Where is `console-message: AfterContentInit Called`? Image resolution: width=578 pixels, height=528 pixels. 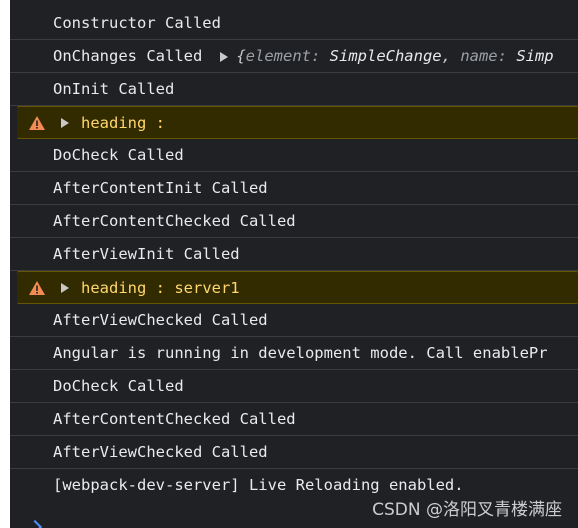 console-message: AfterContentInit Called is located at coordinates (160, 188).